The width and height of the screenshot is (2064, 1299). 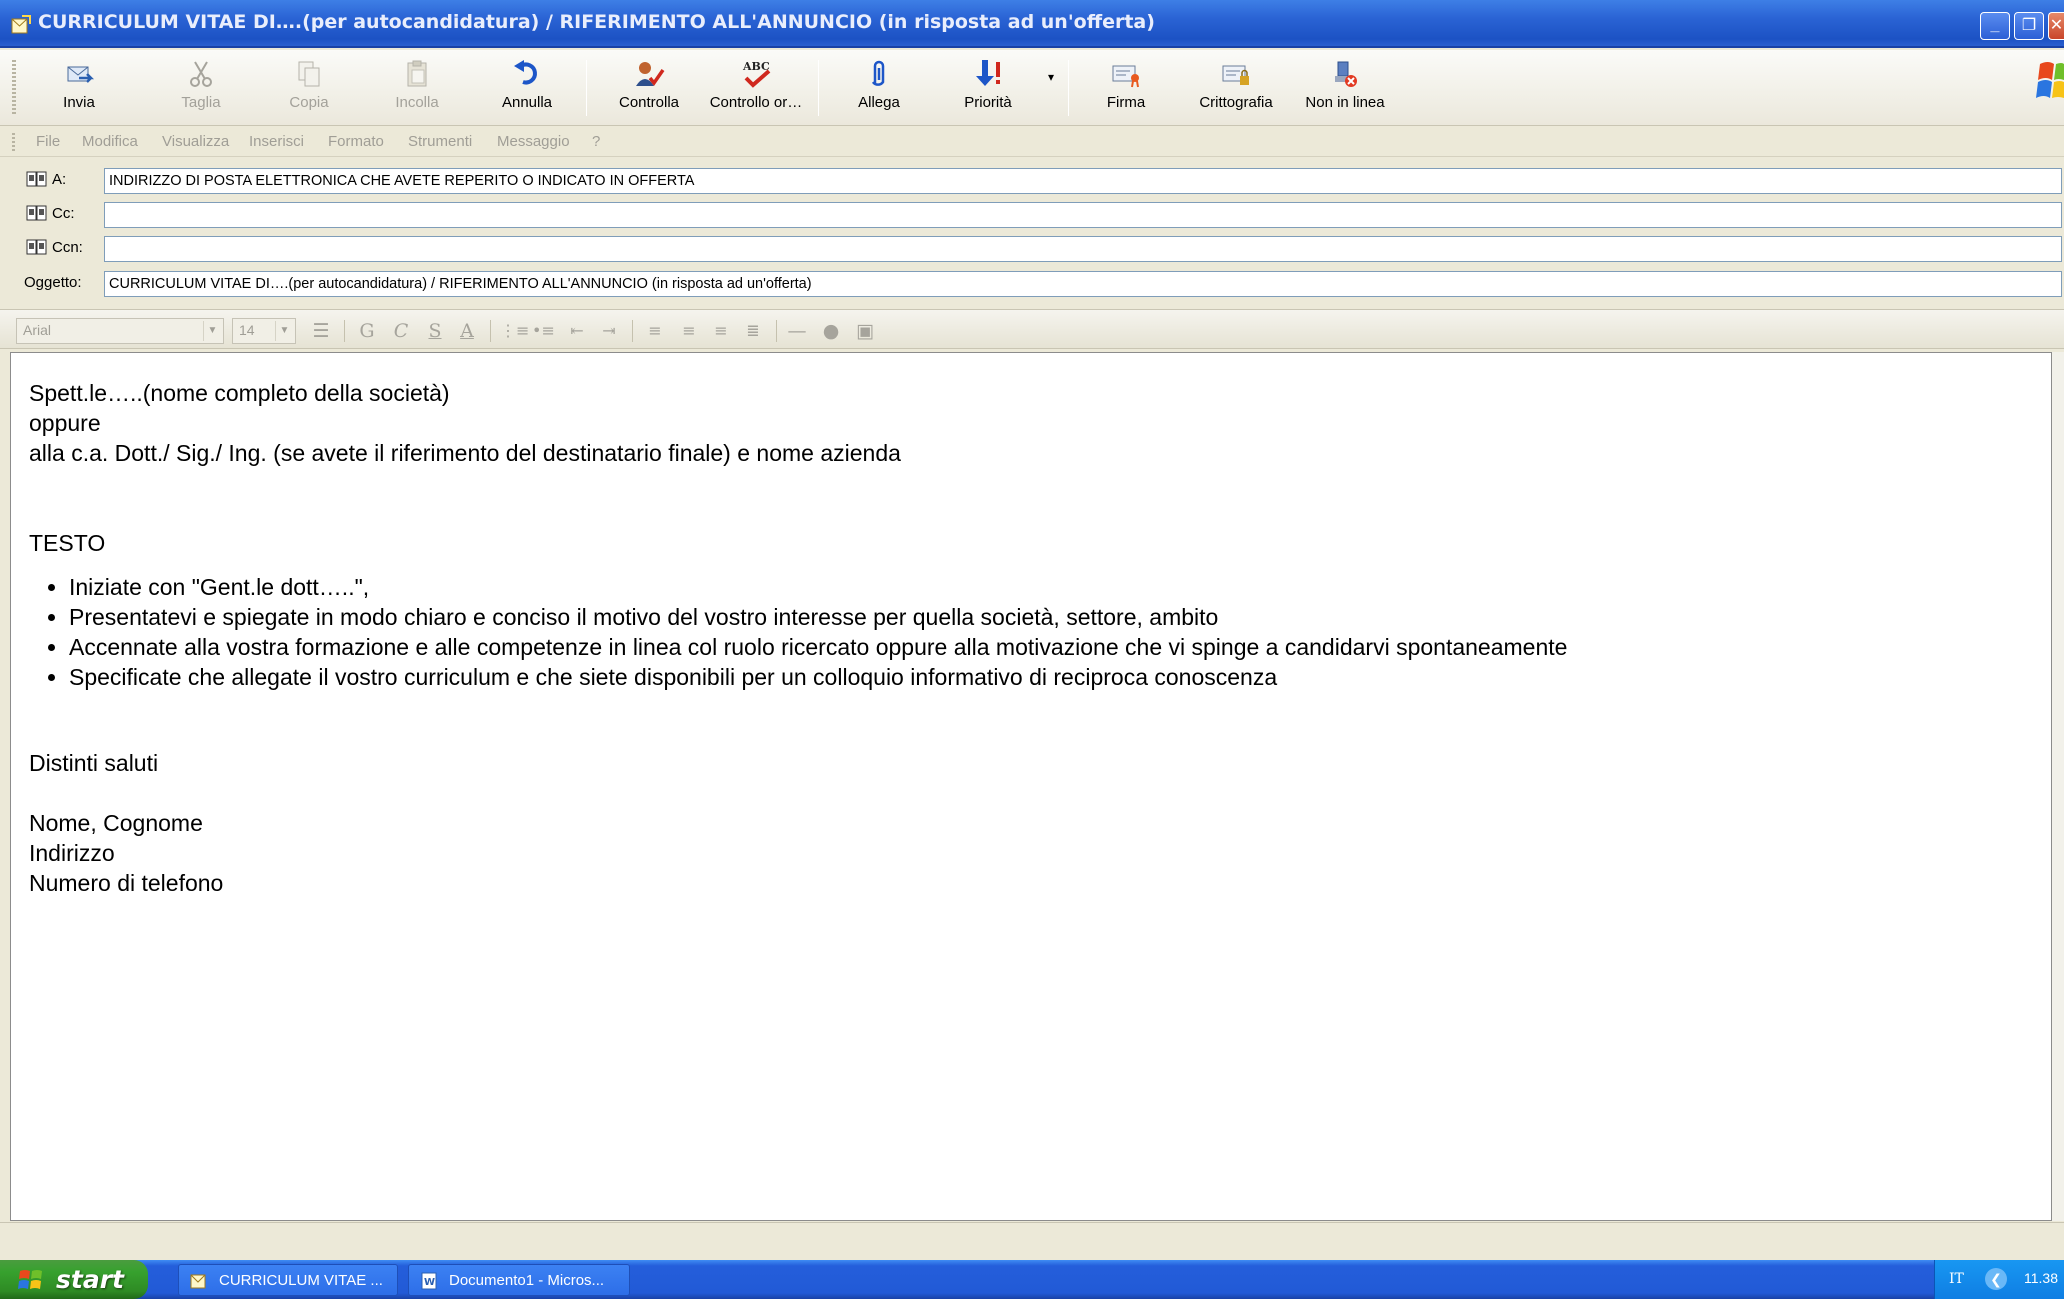 What do you see at coordinates (865, 331) in the screenshot?
I see `insert-image-icon: ▣` at bounding box center [865, 331].